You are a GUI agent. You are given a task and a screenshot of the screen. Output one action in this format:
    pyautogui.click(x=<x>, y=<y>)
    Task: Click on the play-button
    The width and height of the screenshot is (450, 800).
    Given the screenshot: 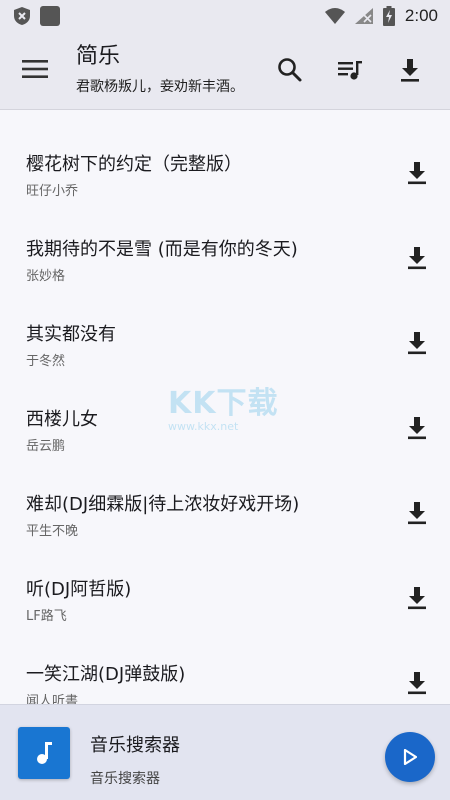 What is the action you would take?
    pyautogui.click(x=410, y=757)
    